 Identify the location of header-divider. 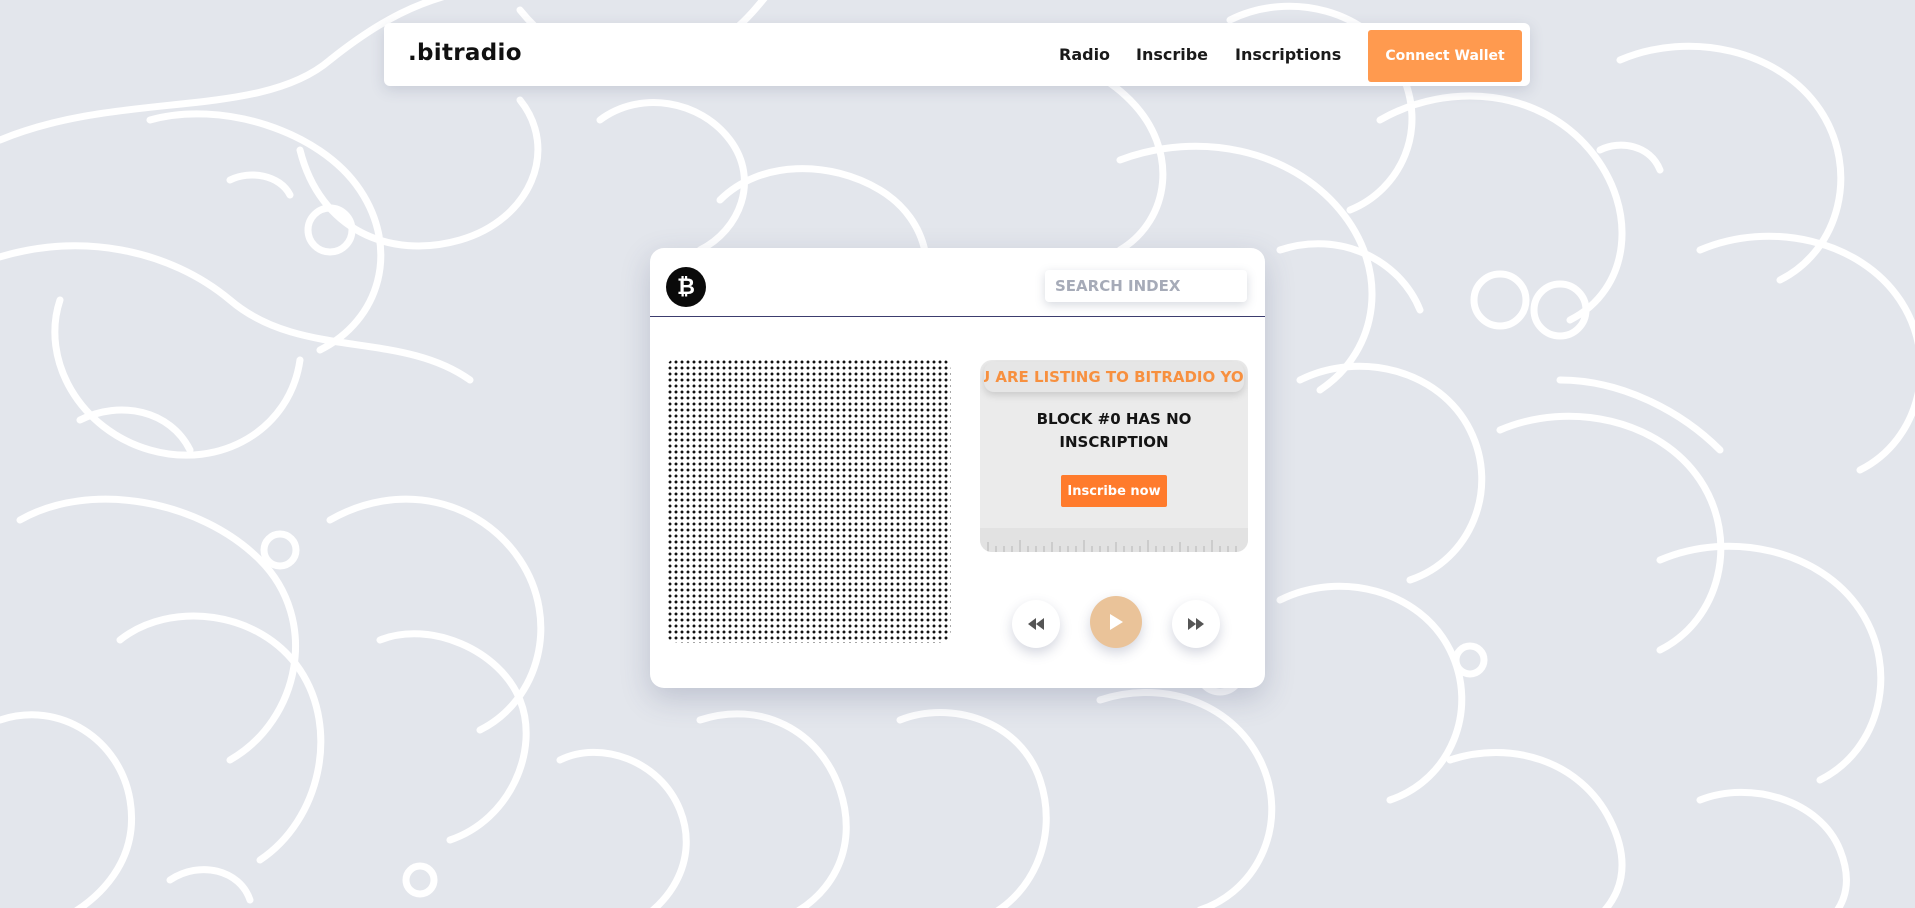
(957, 316).